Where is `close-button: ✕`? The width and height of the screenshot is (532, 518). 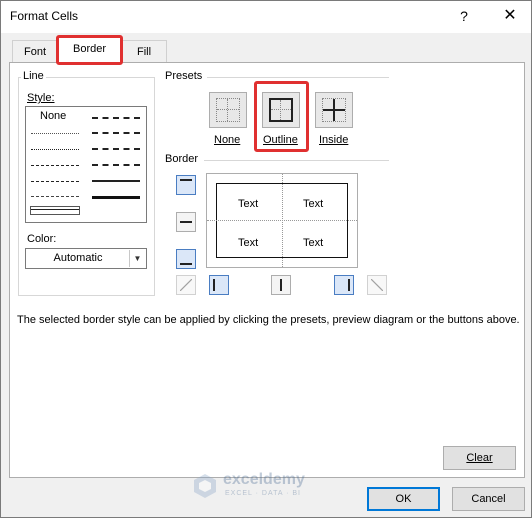 close-button: ✕ is located at coordinates (510, 16).